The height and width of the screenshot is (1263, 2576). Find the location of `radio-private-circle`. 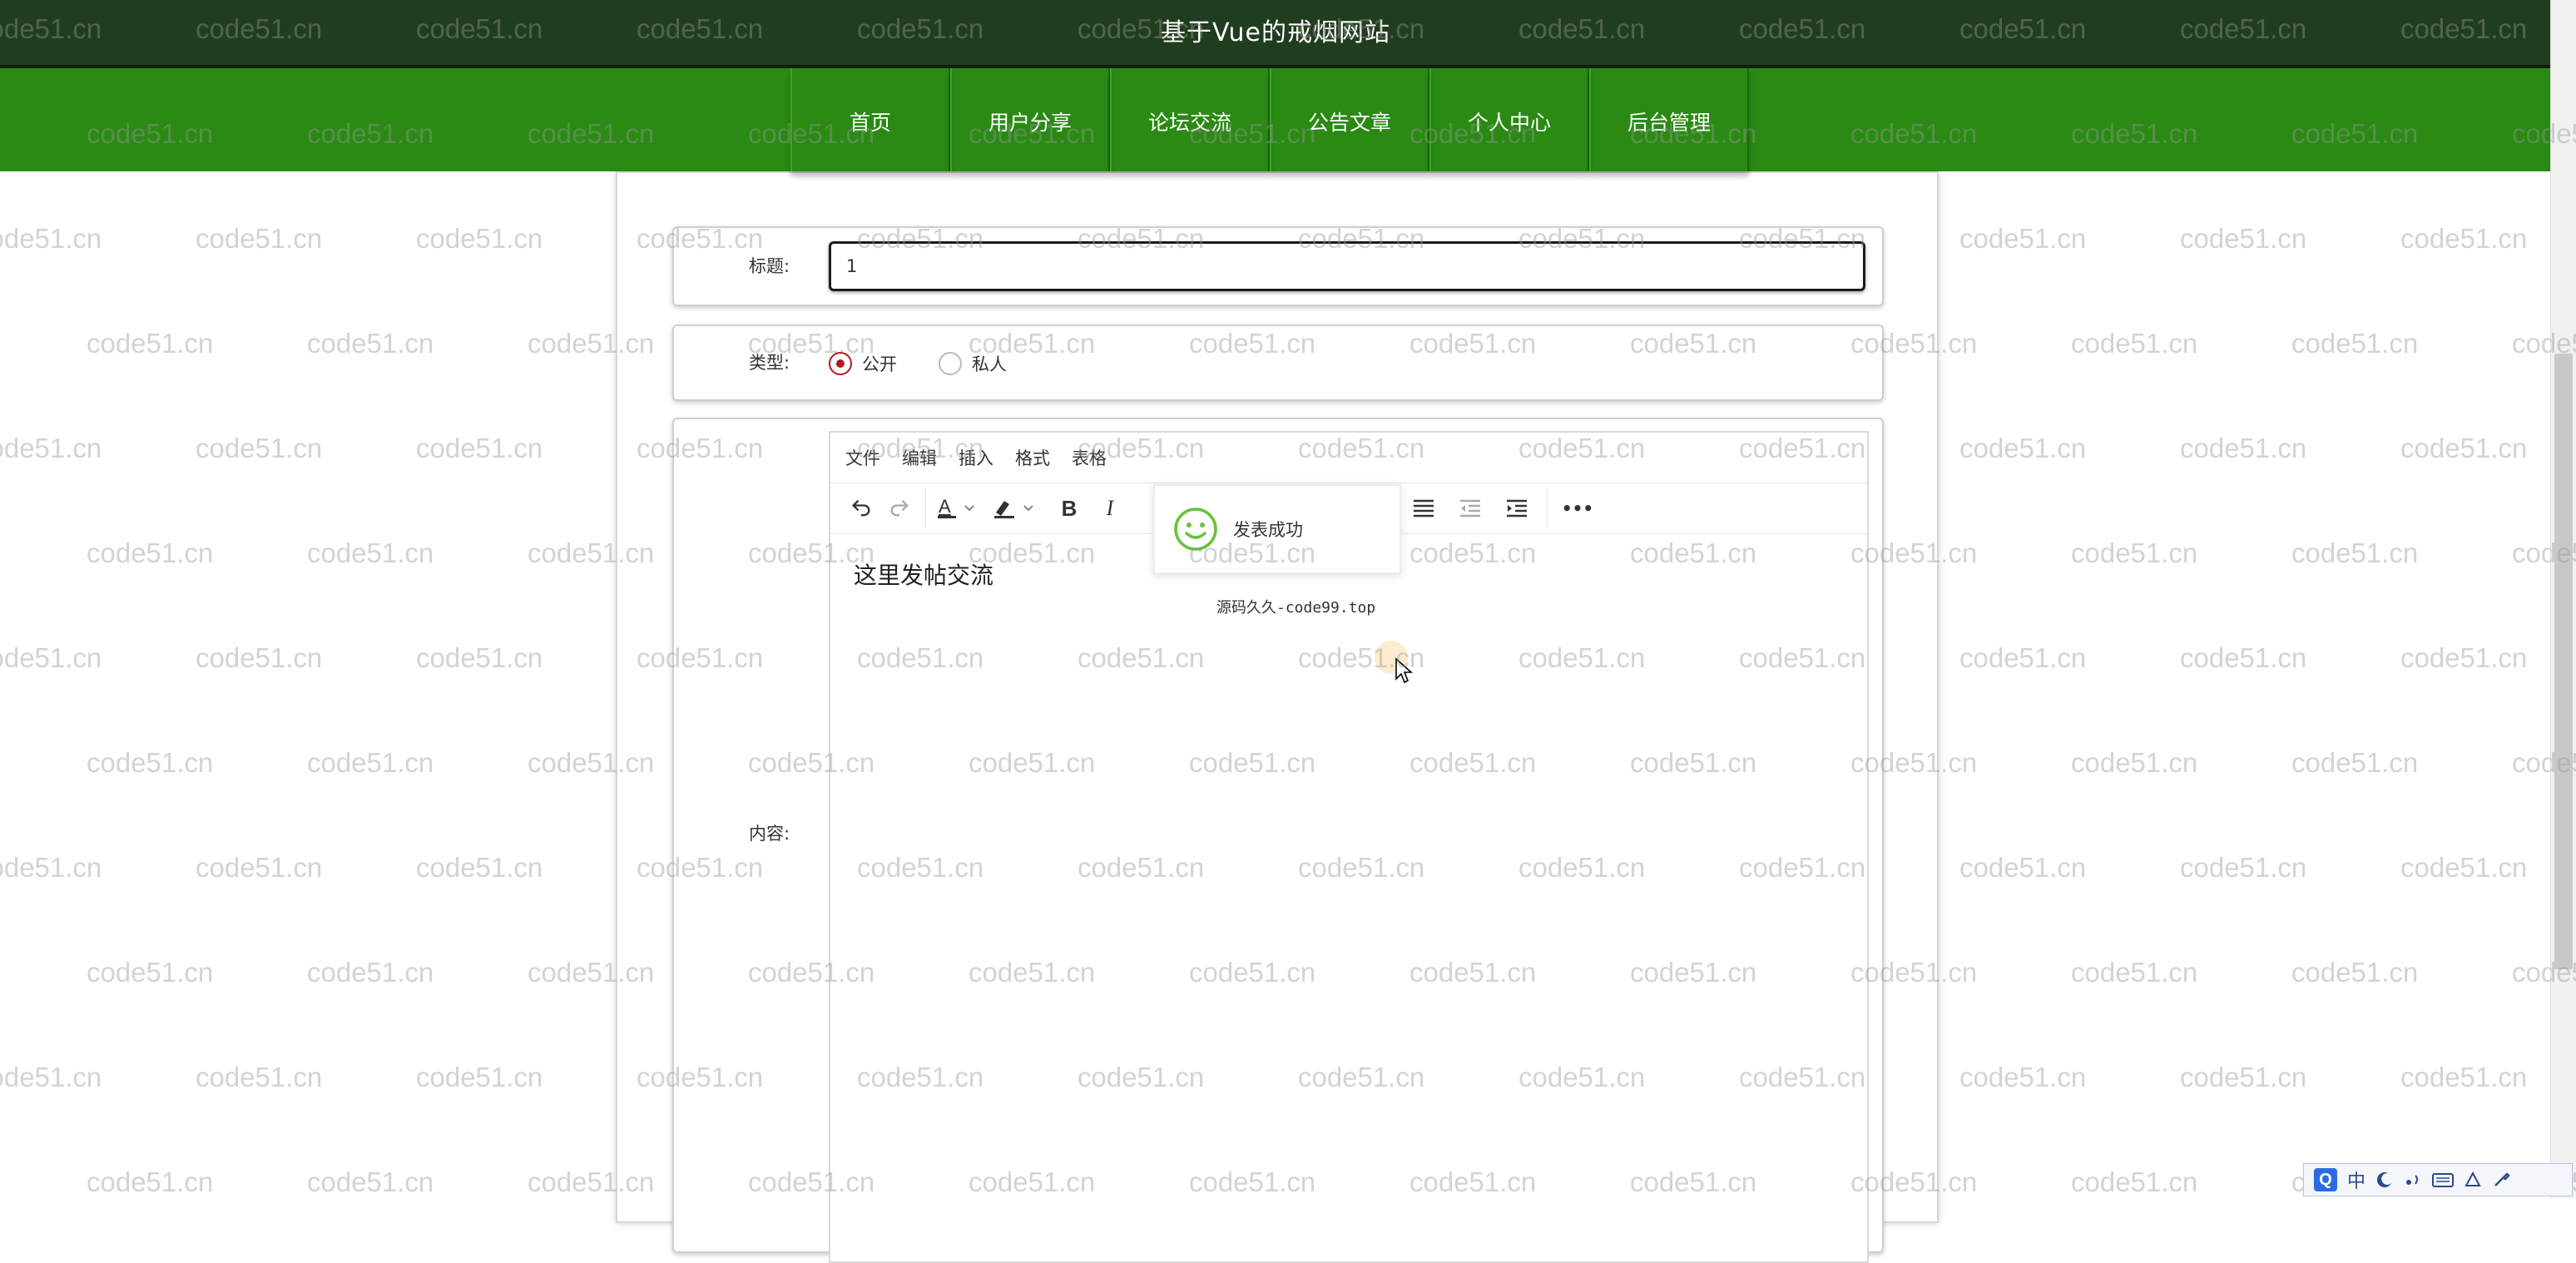

radio-private-circle is located at coordinates (950, 363).